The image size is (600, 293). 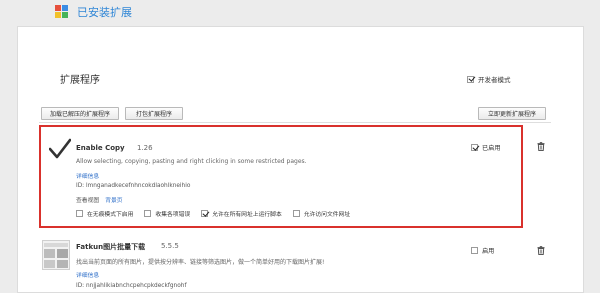 I want to click on background-page-link: 背景页, so click(x=113, y=199).